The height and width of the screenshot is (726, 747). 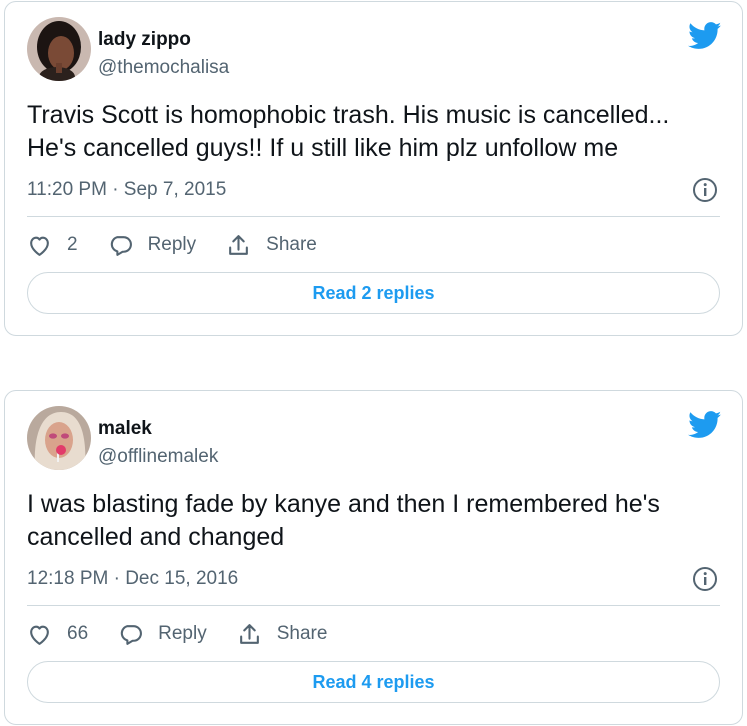 I want to click on like-button: 2, so click(x=52, y=245).